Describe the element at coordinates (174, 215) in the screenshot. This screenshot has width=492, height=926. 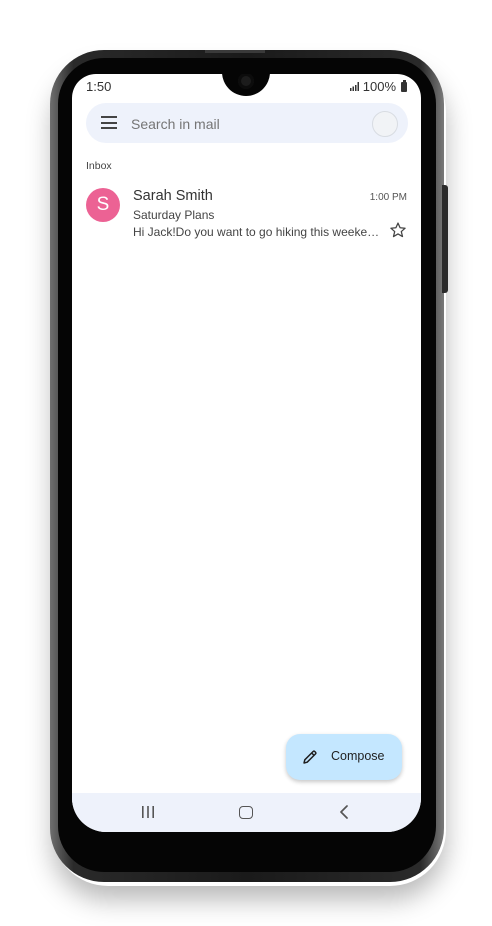
I see `email-subject: Saturday Plans` at that location.